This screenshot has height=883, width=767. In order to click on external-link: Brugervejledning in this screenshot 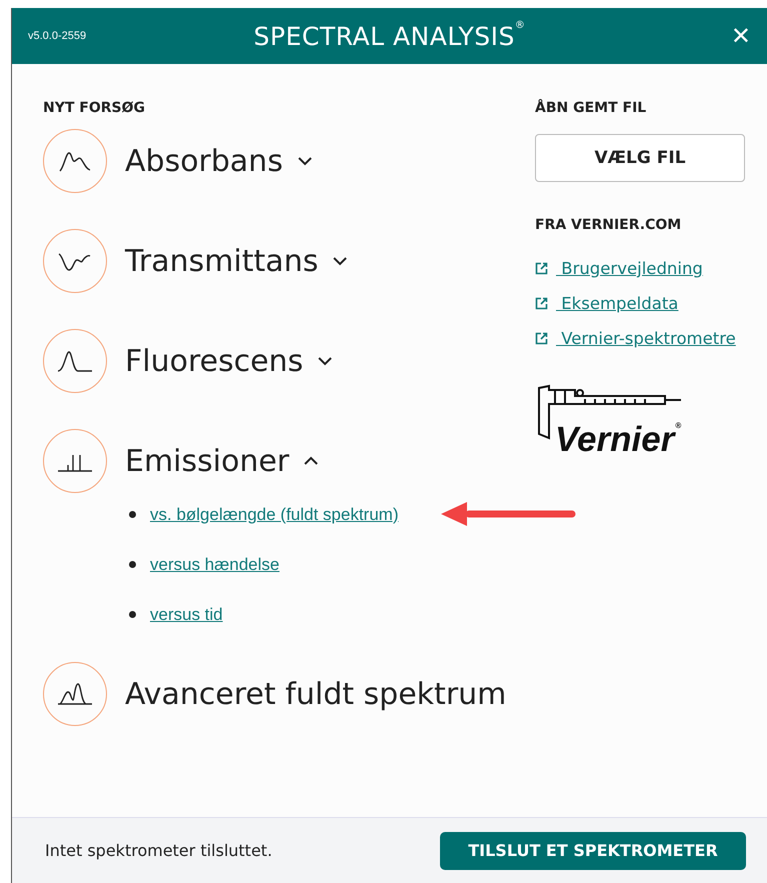, I will do `click(629, 268)`.